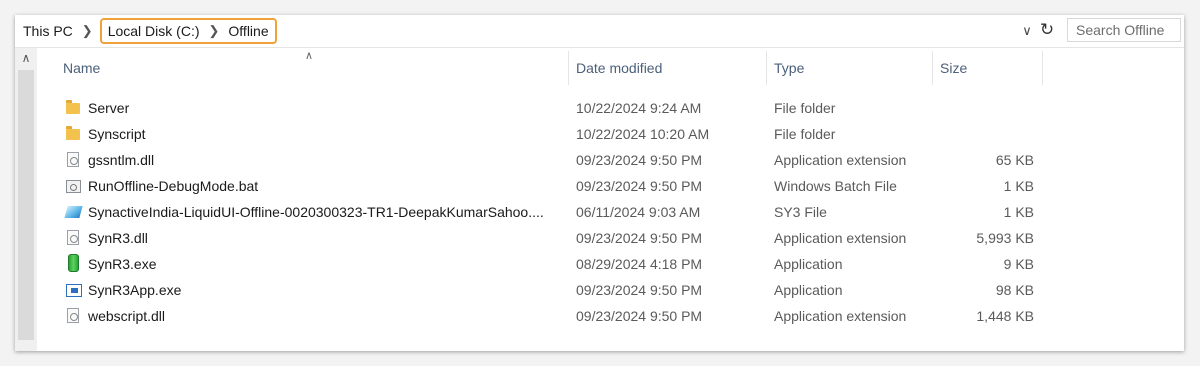 This screenshot has width=1200, height=366. Describe the element at coordinates (1005, 238) in the screenshot. I see `file-size: 5,993 KB` at that location.